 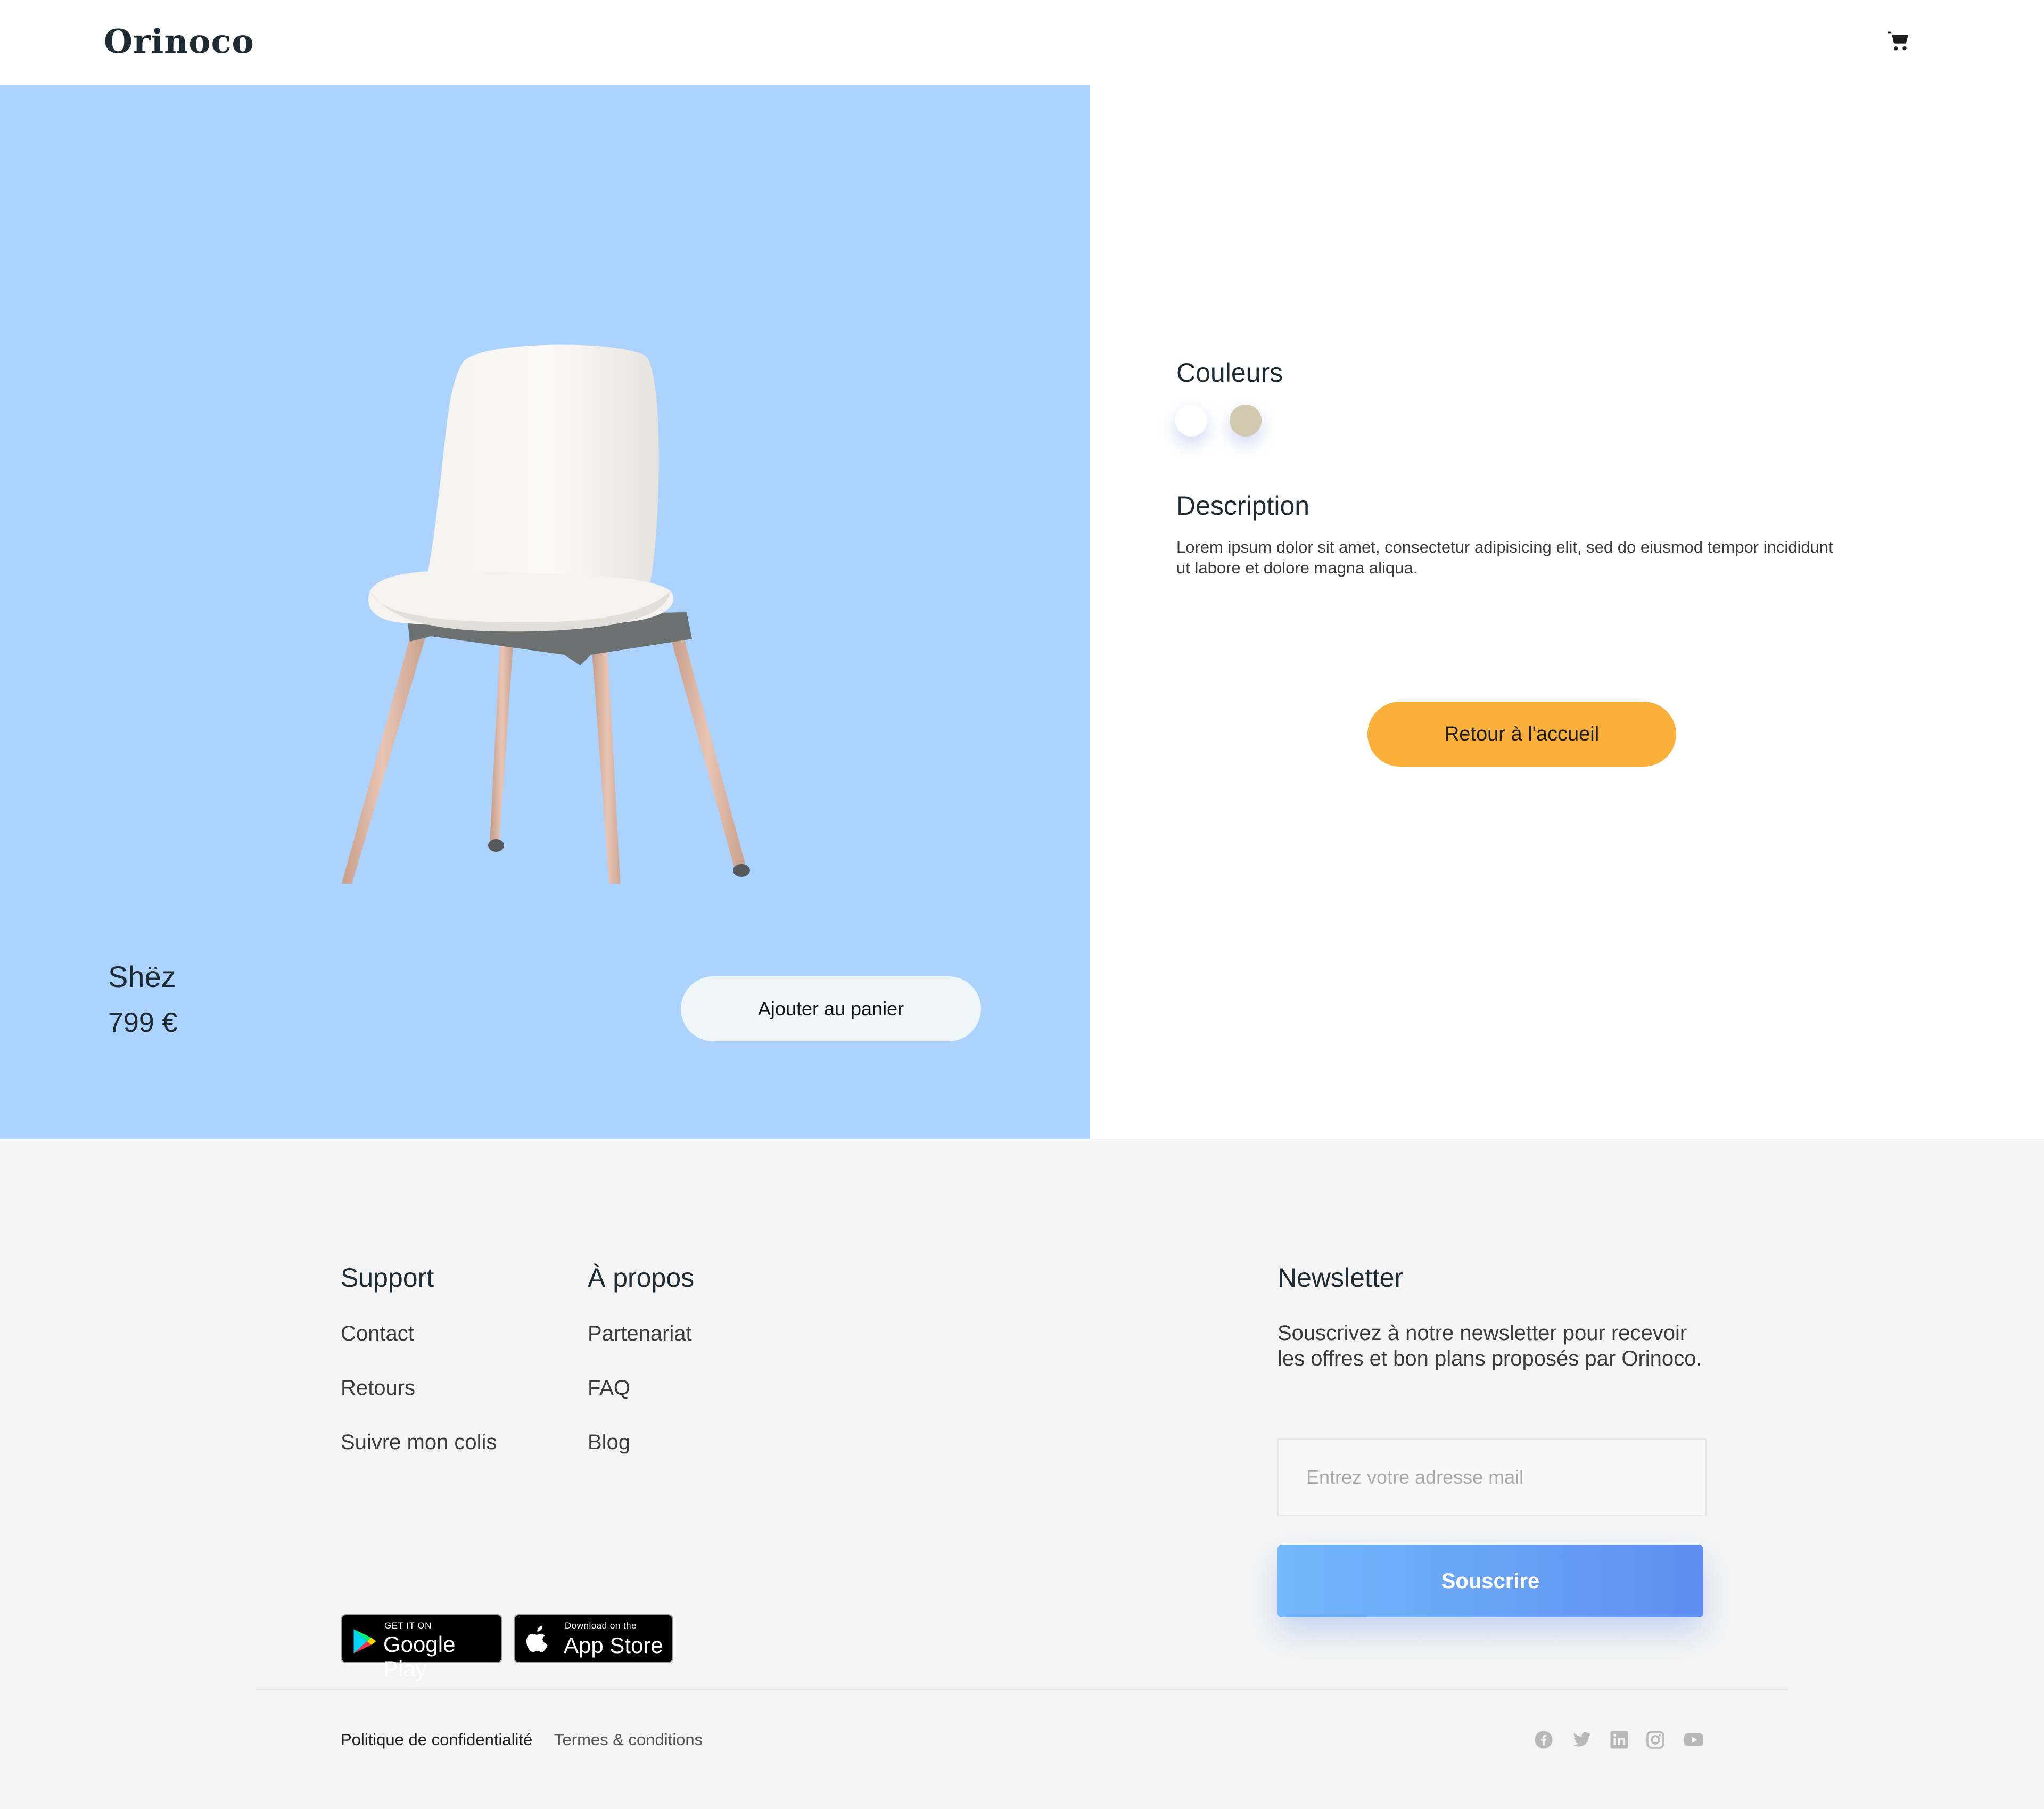 What do you see at coordinates (640, 1333) in the screenshot?
I see `footer-link-partnership: Partenariat` at bounding box center [640, 1333].